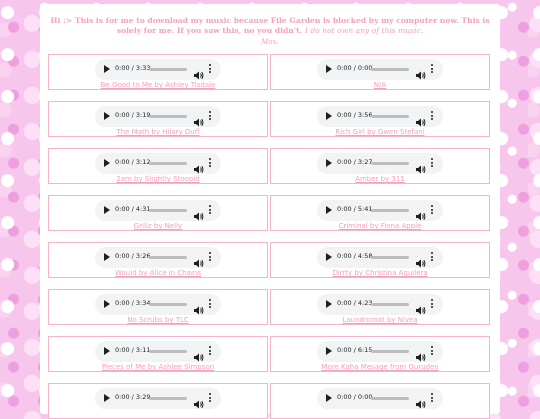 This screenshot has height=419, width=540. I want to click on audio-player: 0:00 / 4:58, so click(380, 257).